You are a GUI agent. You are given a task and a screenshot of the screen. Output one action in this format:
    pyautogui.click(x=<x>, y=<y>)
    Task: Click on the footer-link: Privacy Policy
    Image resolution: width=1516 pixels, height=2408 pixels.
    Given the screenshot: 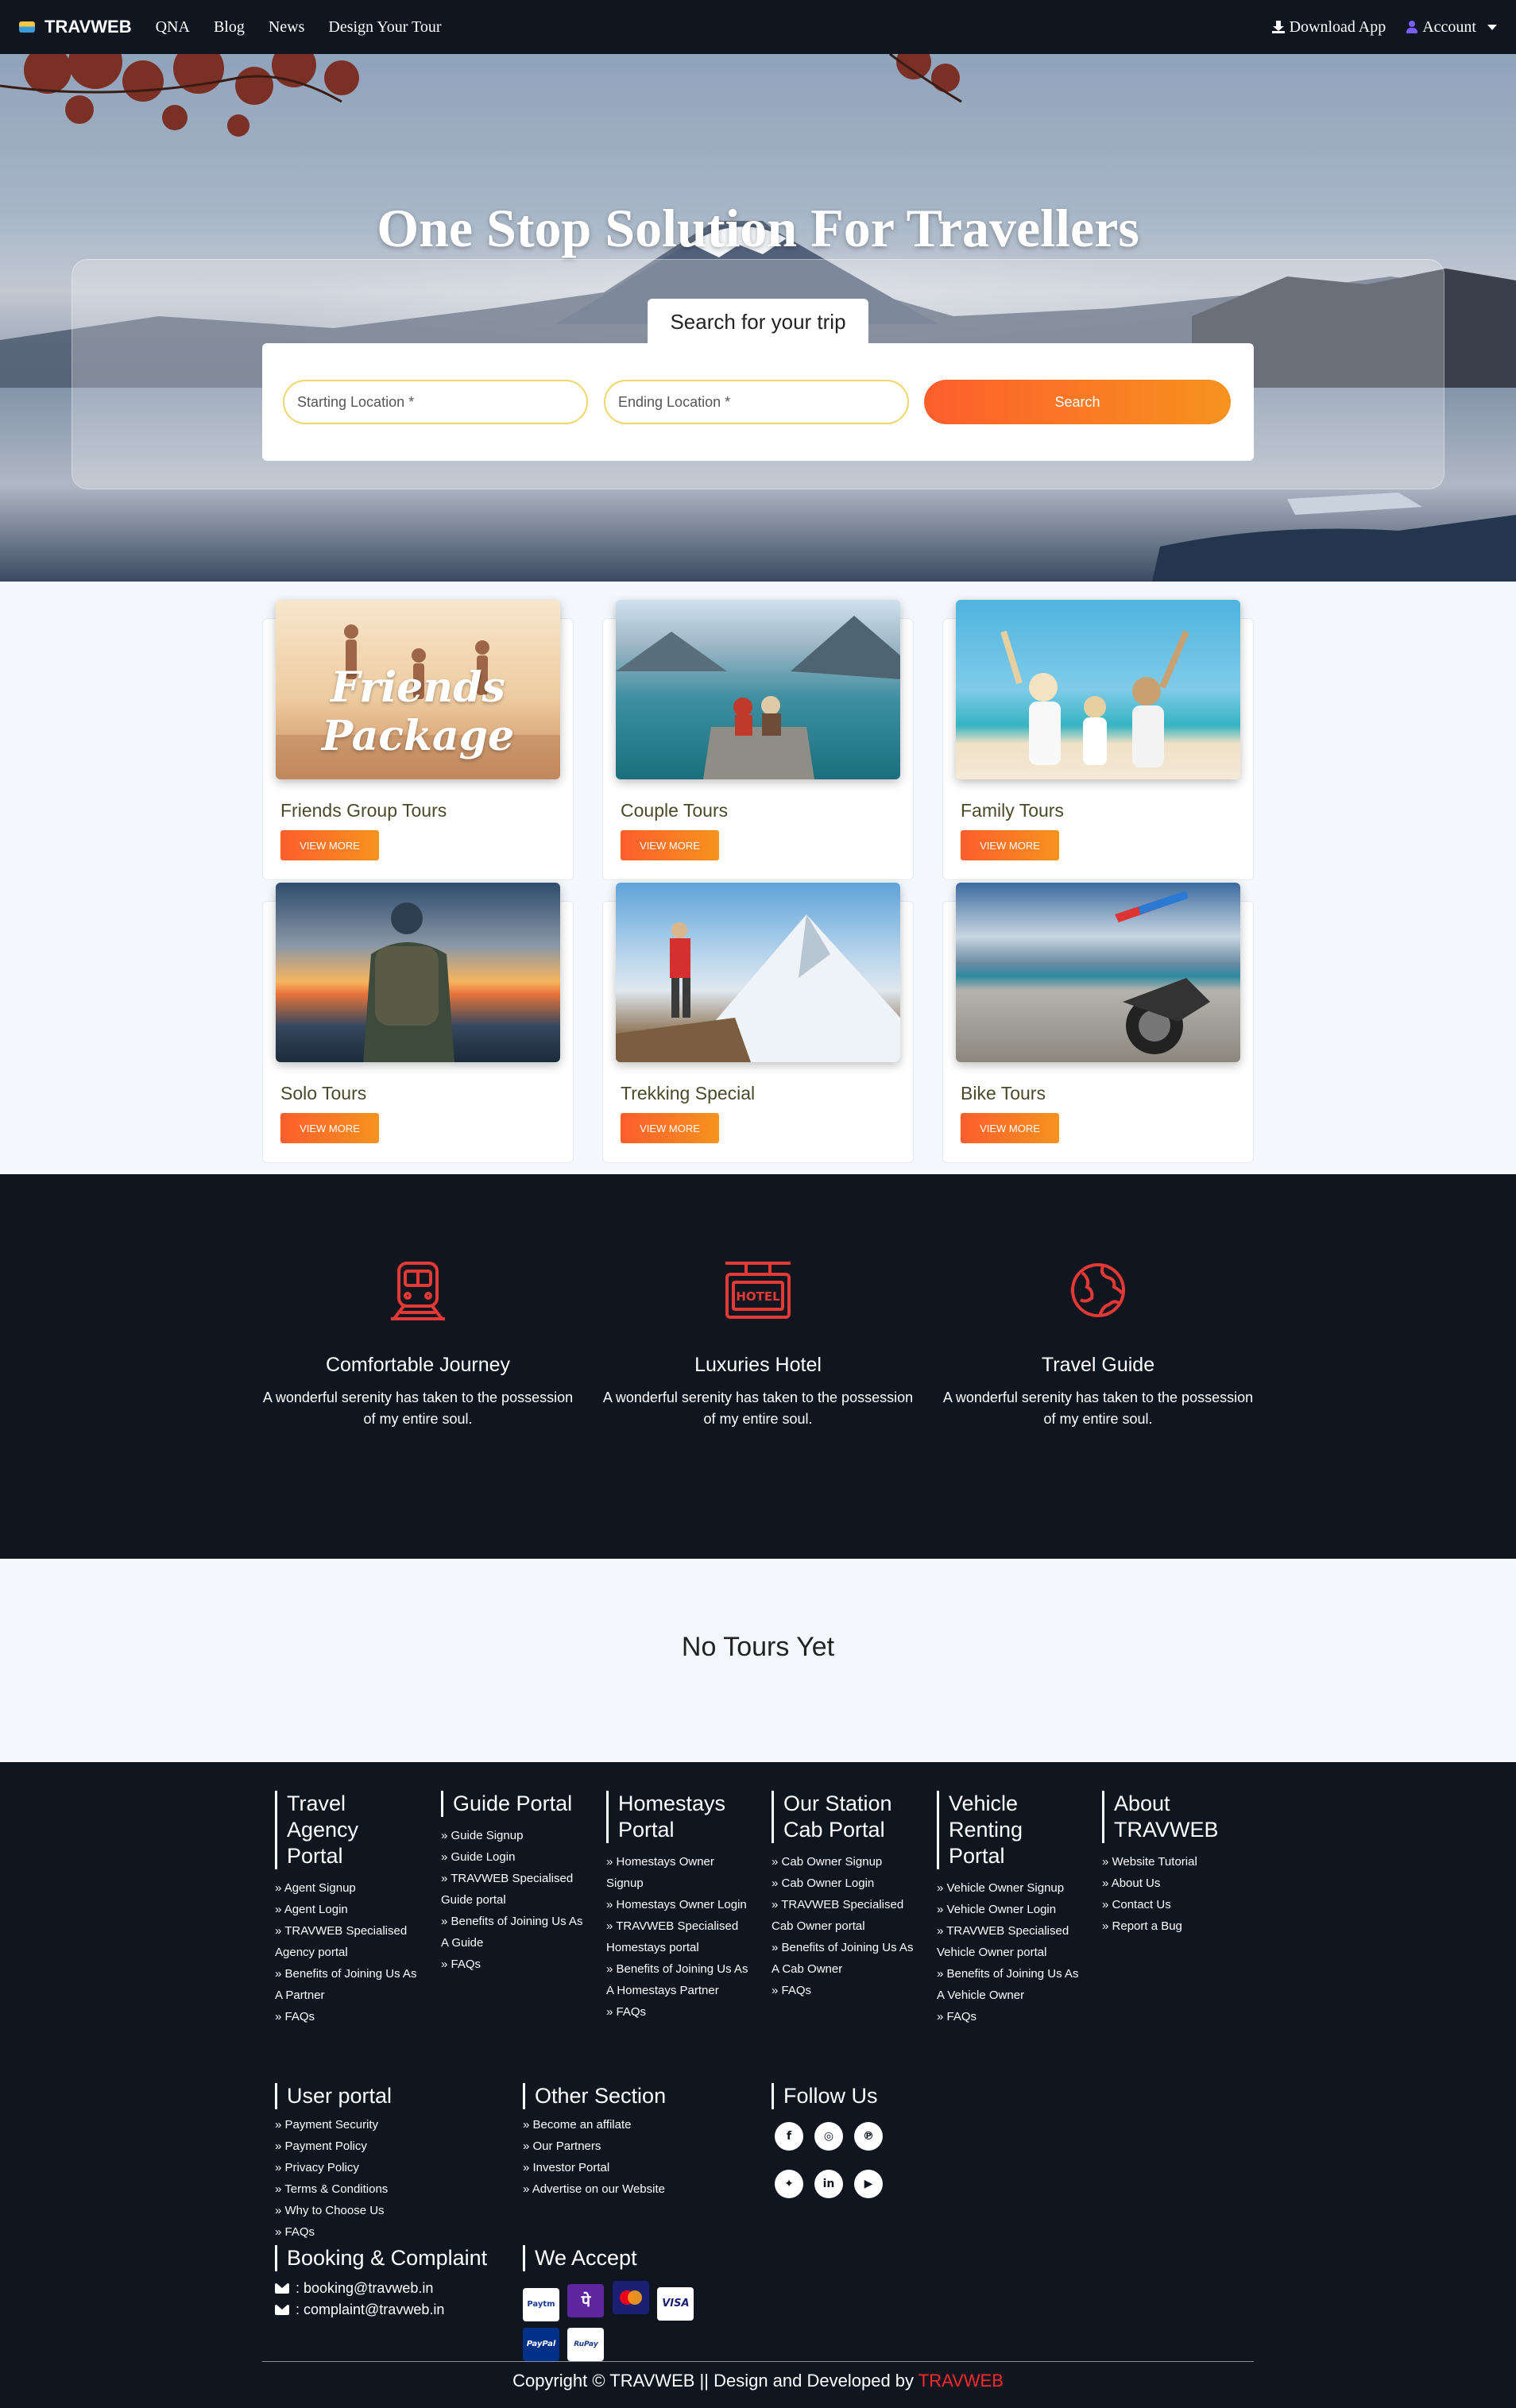 What is the action you would take?
    pyautogui.click(x=394, y=2167)
    